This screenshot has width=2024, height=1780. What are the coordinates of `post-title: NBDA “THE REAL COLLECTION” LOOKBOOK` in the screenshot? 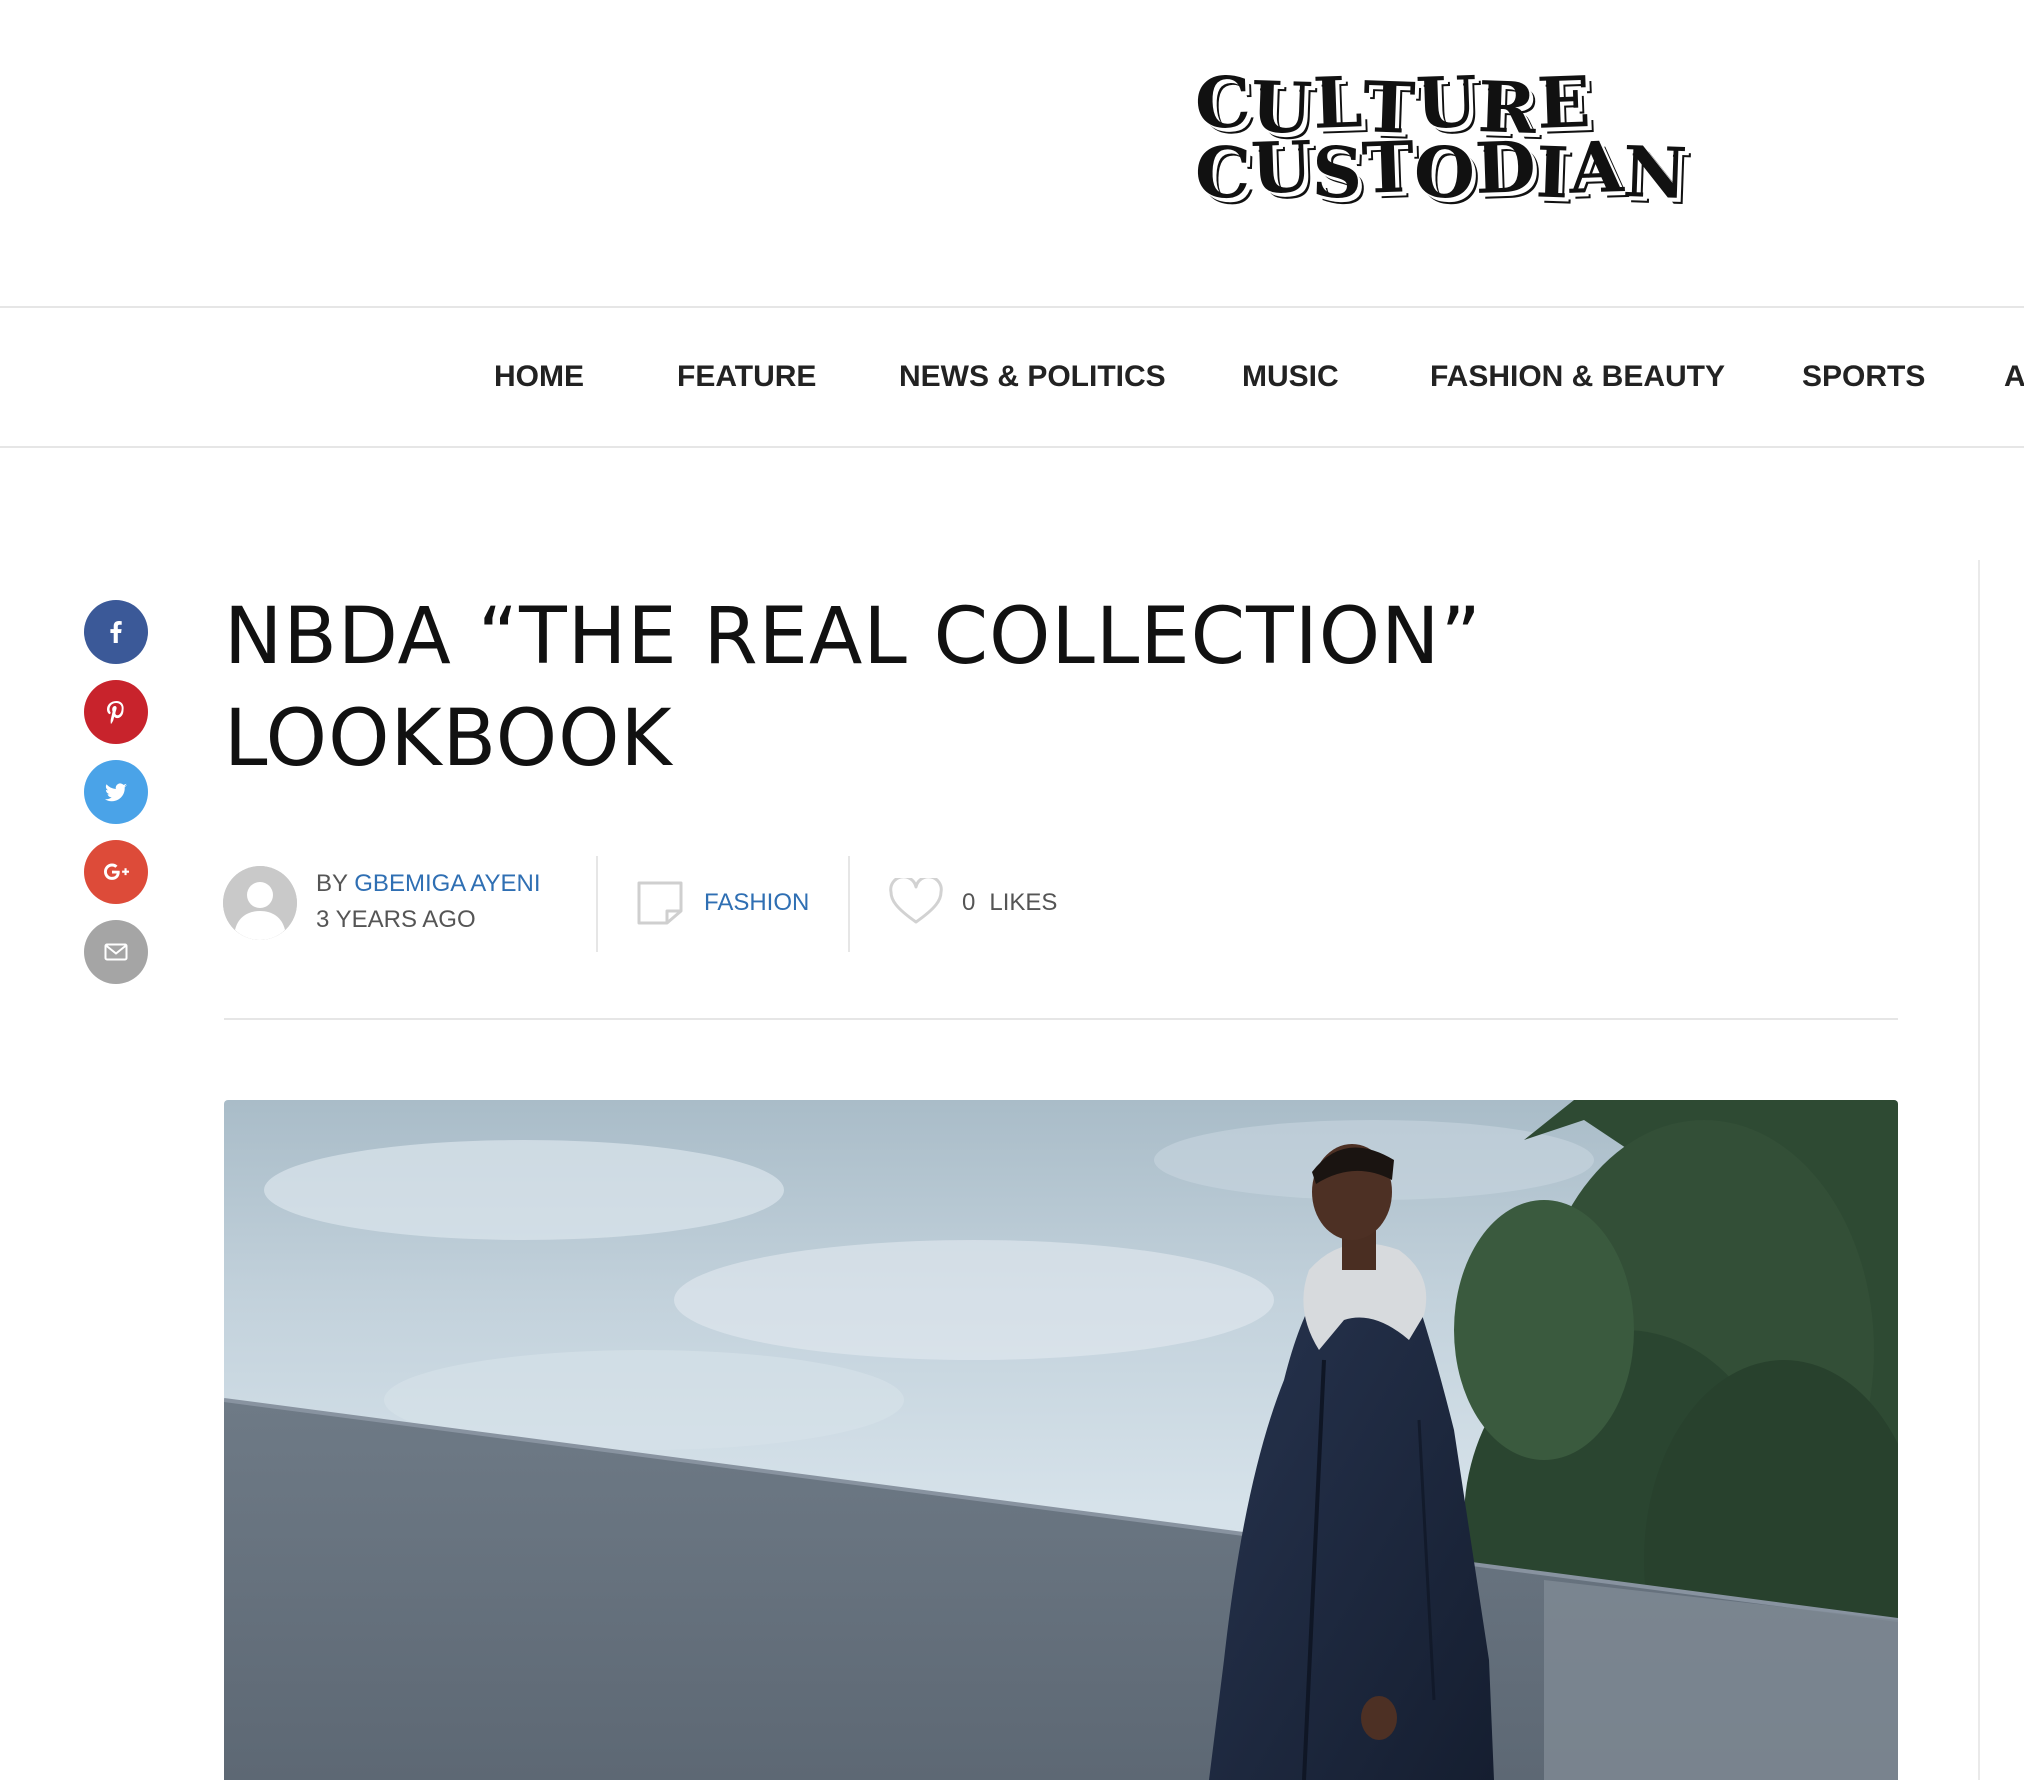 It's located at (924, 688).